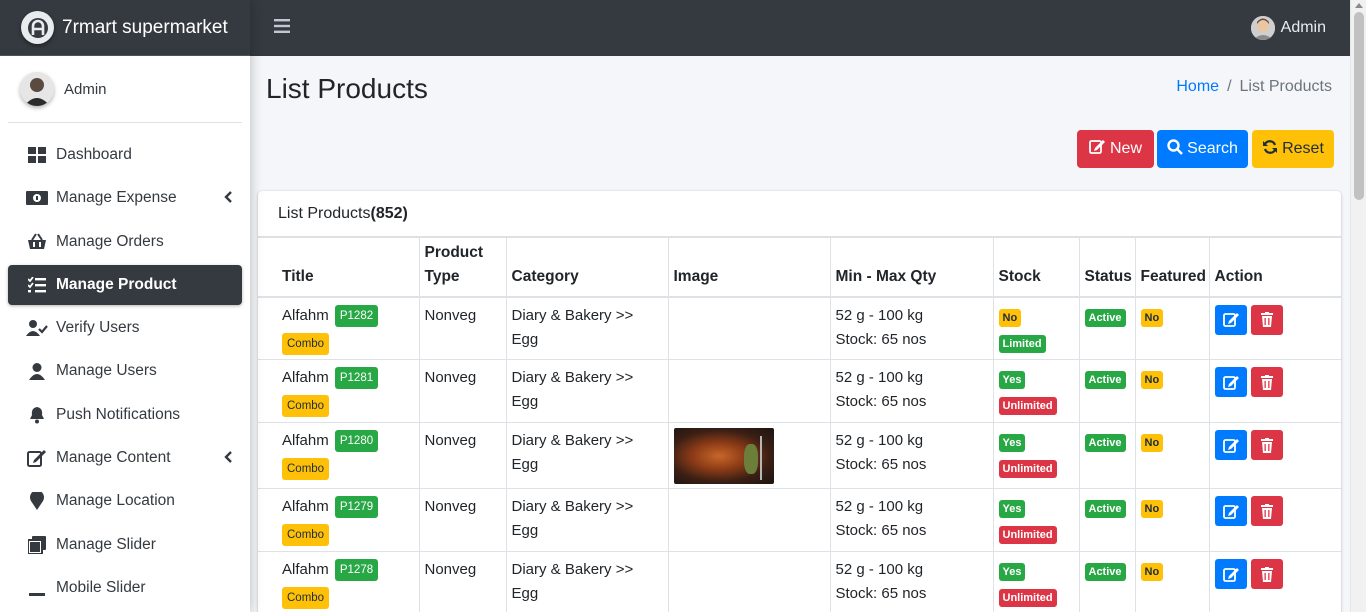  Describe the element at coordinates (1358, 306) in the screenshot. I see `vertical-scrollbar` at that location.